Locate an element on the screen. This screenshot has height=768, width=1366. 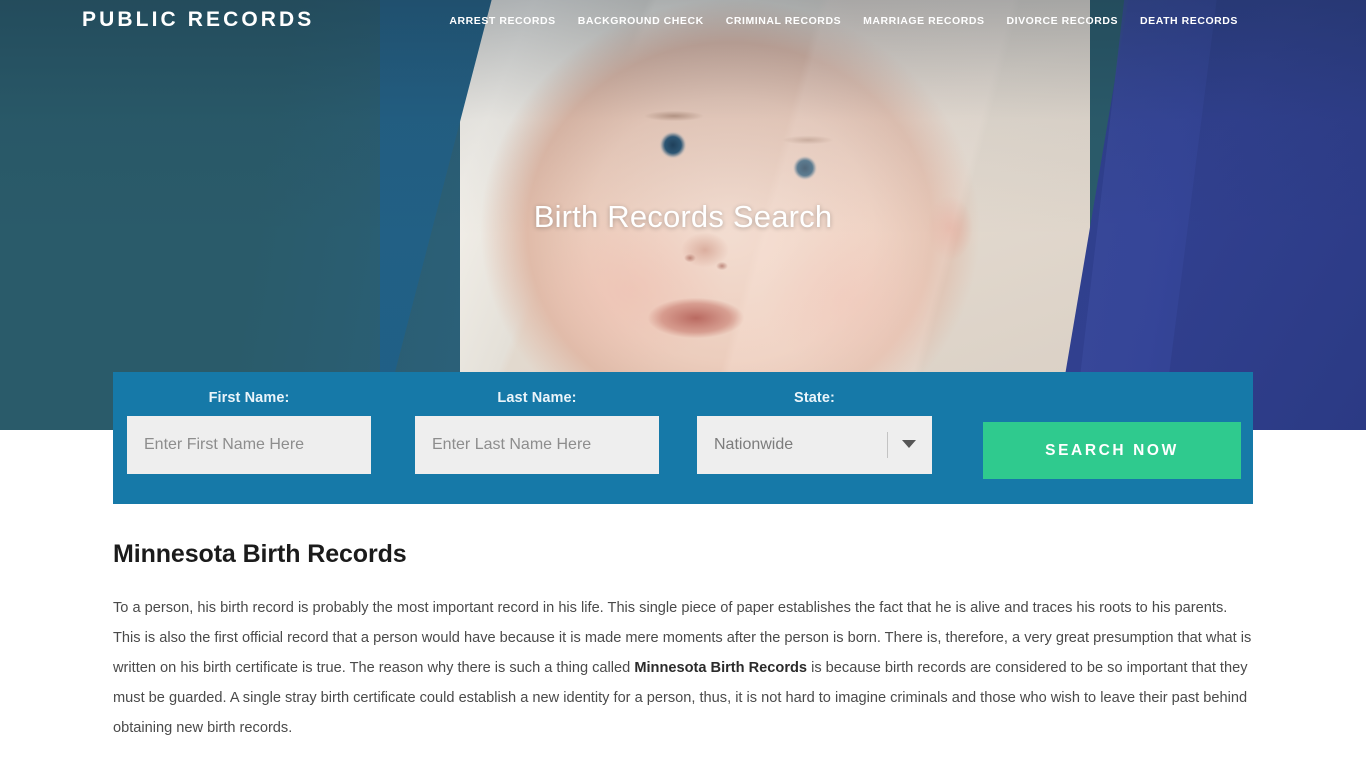
first-name-field-group: First Name: is located at coordinates (249, 432).